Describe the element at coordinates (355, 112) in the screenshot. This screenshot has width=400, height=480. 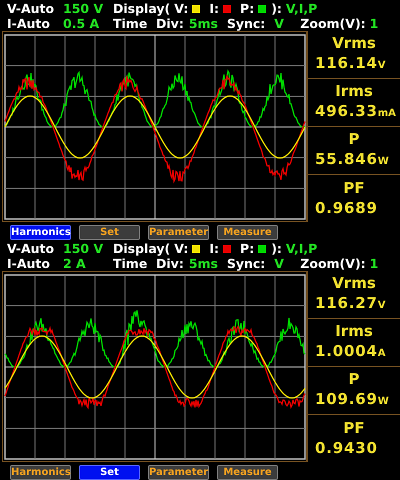
I see `reading-value: 496.33 mA` at that location.